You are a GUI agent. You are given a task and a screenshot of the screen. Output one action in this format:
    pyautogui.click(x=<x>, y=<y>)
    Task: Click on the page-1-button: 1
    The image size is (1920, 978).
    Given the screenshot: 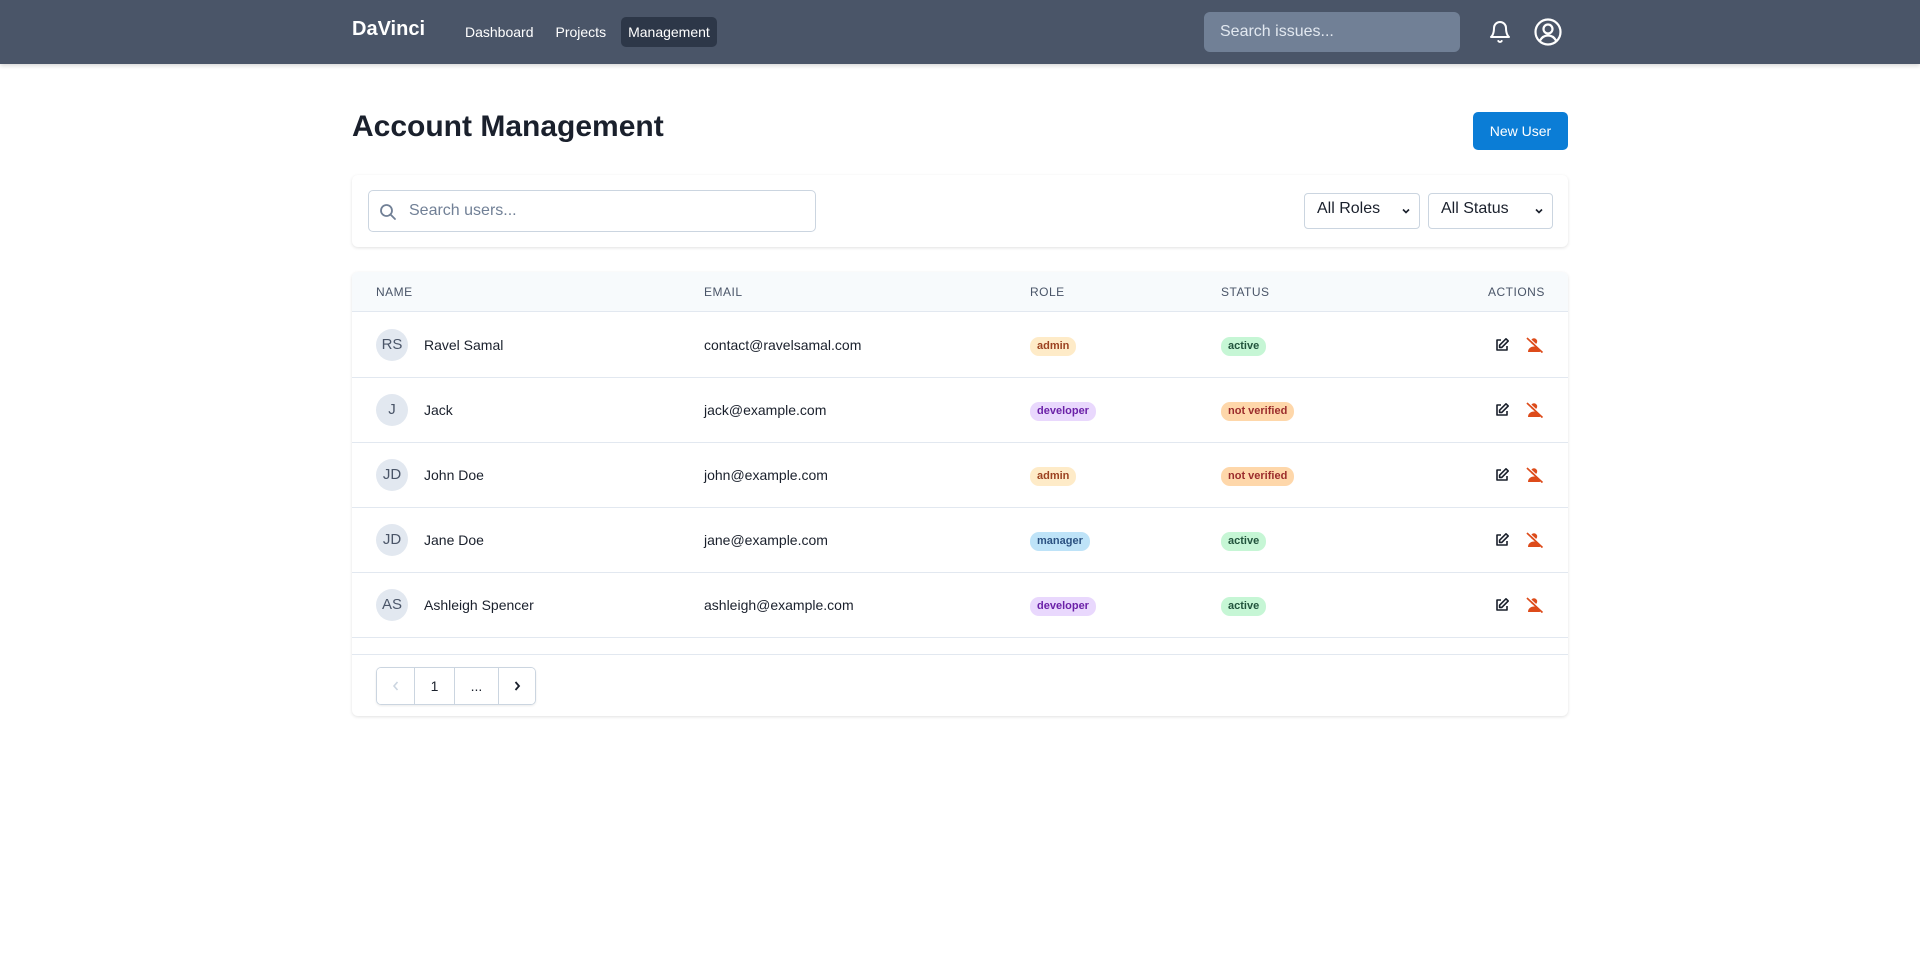 What is the action you would take?
    pyautogui.click(x=435, y=686)
    